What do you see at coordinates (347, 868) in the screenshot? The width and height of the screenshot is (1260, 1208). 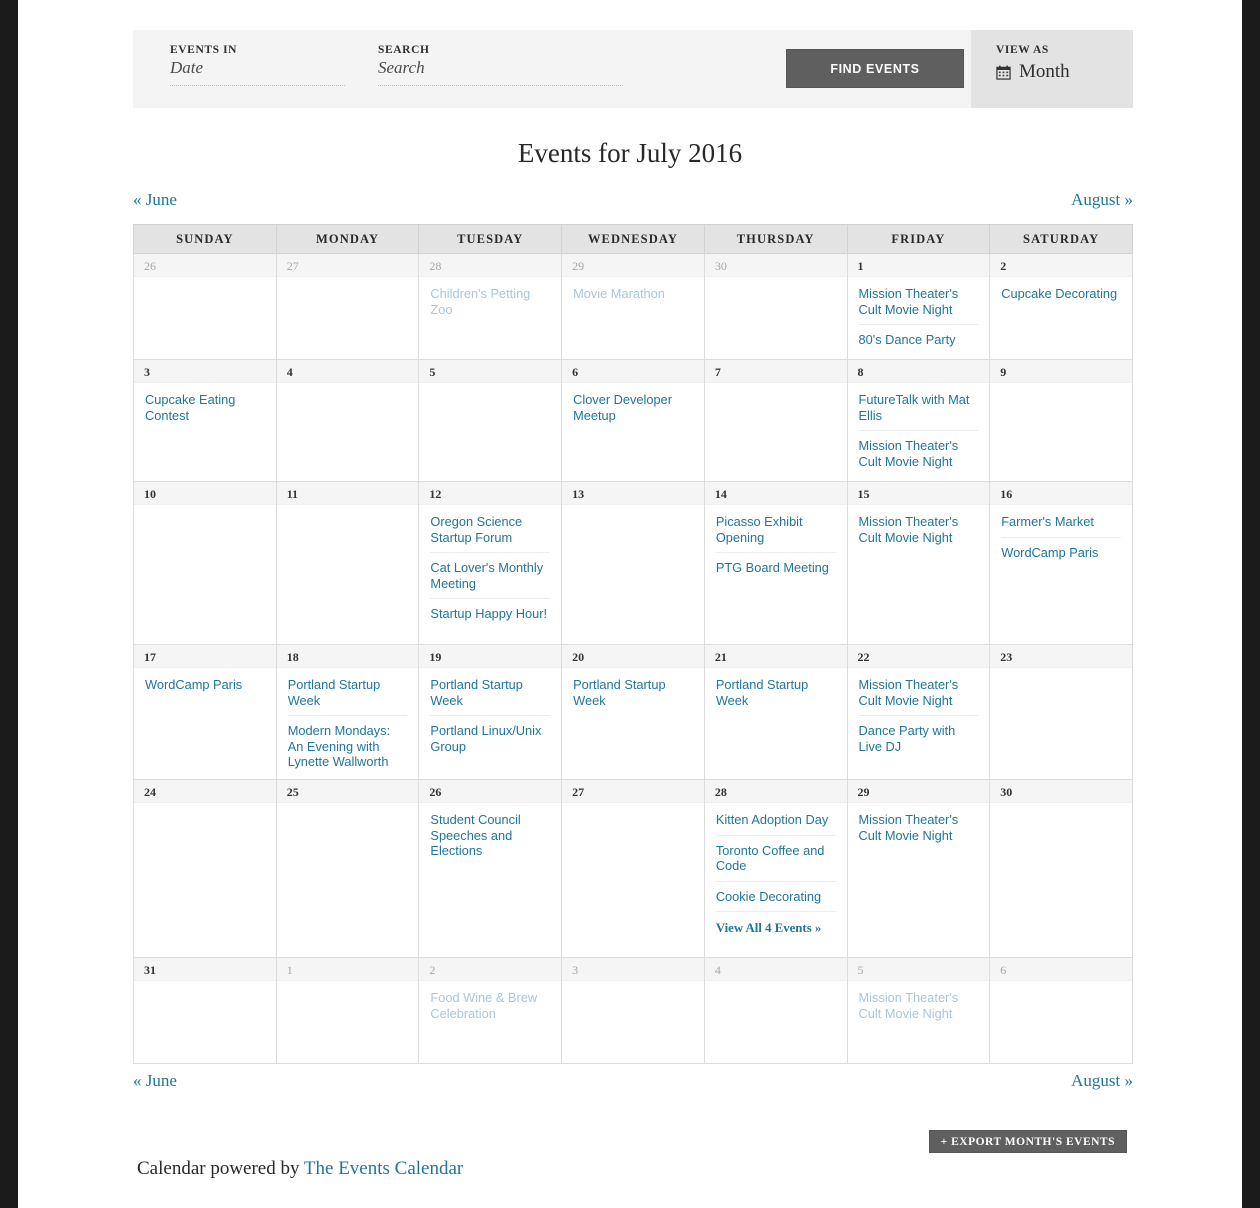 I see `calendar-day-cell: 25` at bounding box center [347, 868].